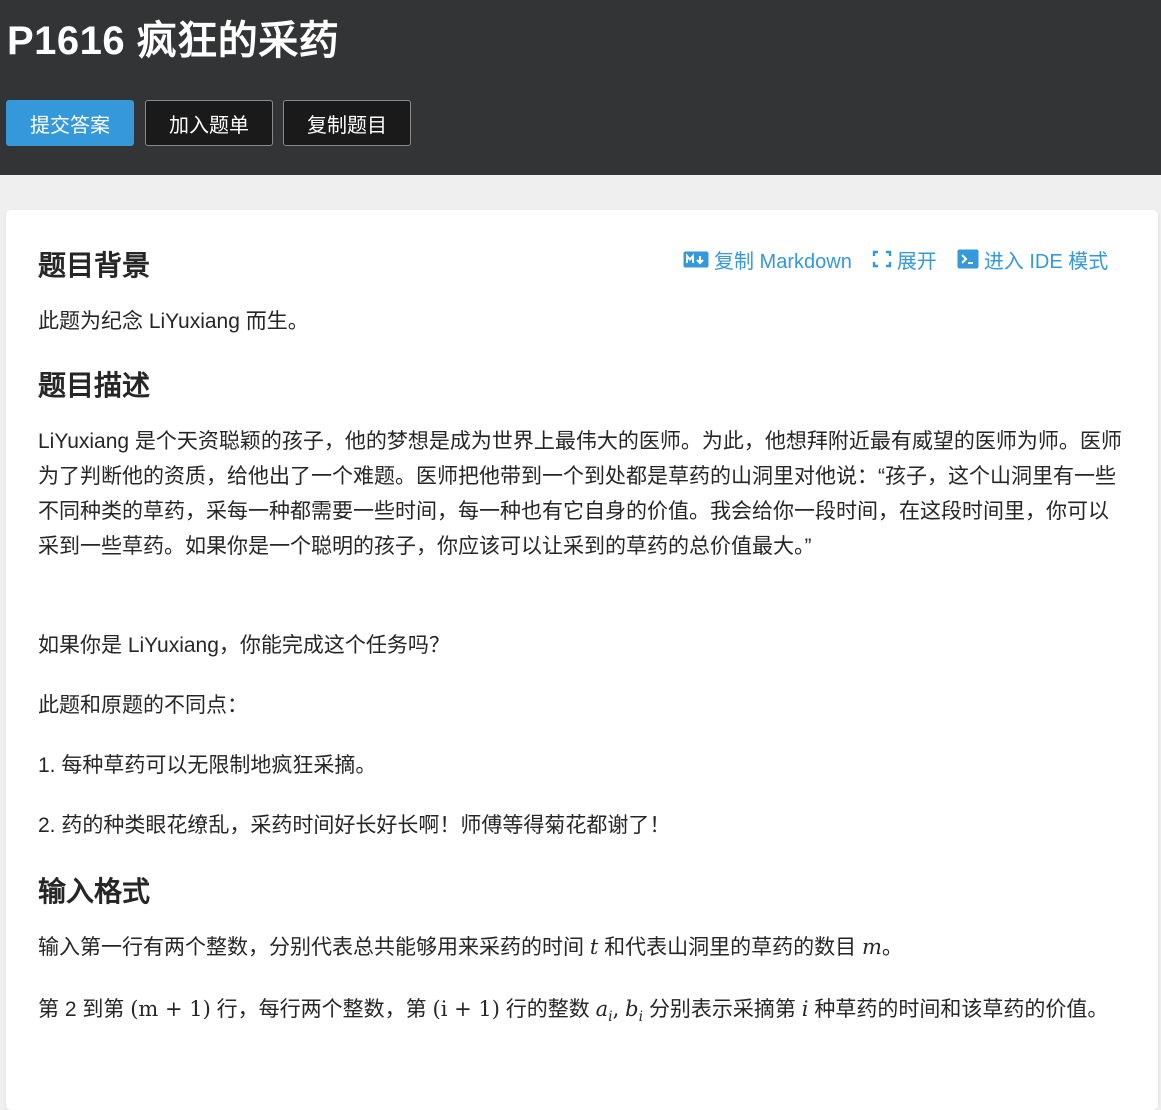 The height and width of the screenshot is (1110, 1161). What do you see at coordinates (207, 765) in the screenshot?
I see `description-paragraph-4: 1. 每种草药可以无限制地疯狂采摘。` at bounding box center [207, 765].